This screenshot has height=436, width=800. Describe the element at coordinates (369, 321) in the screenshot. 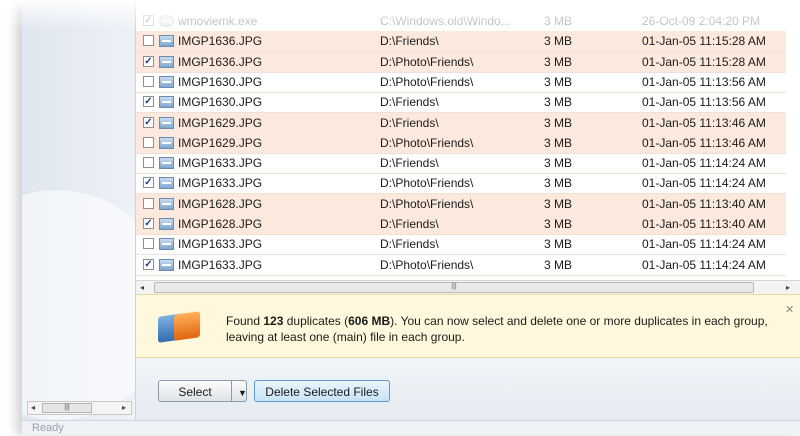

I see `duplicate-size: 606 MB` at that location.